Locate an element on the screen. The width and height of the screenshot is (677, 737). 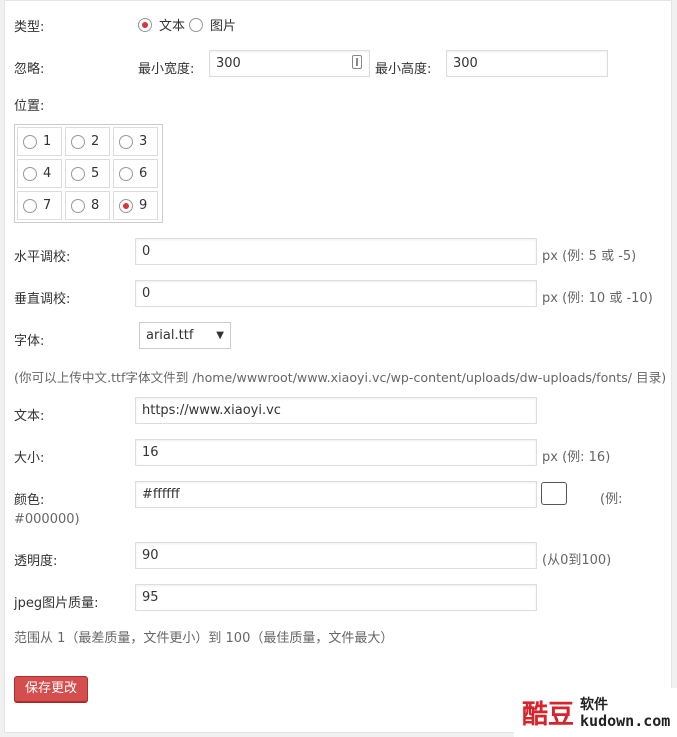
opacity-input: 90 is located at coordinates (336, 555).